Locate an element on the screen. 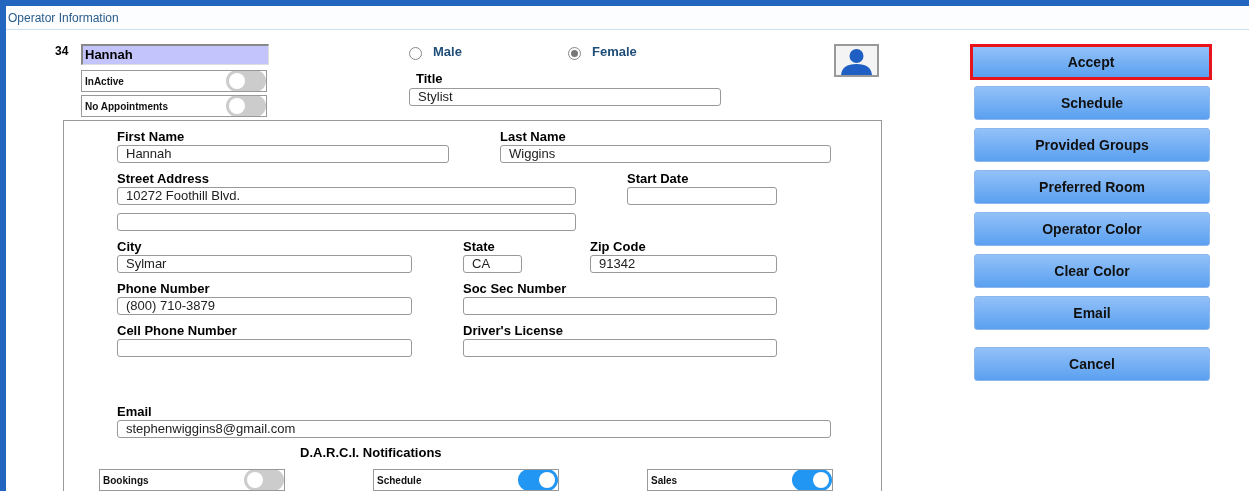 The height and width of the screenshot is (491, 1249). field-label: State is located at coordinates (479, 246).